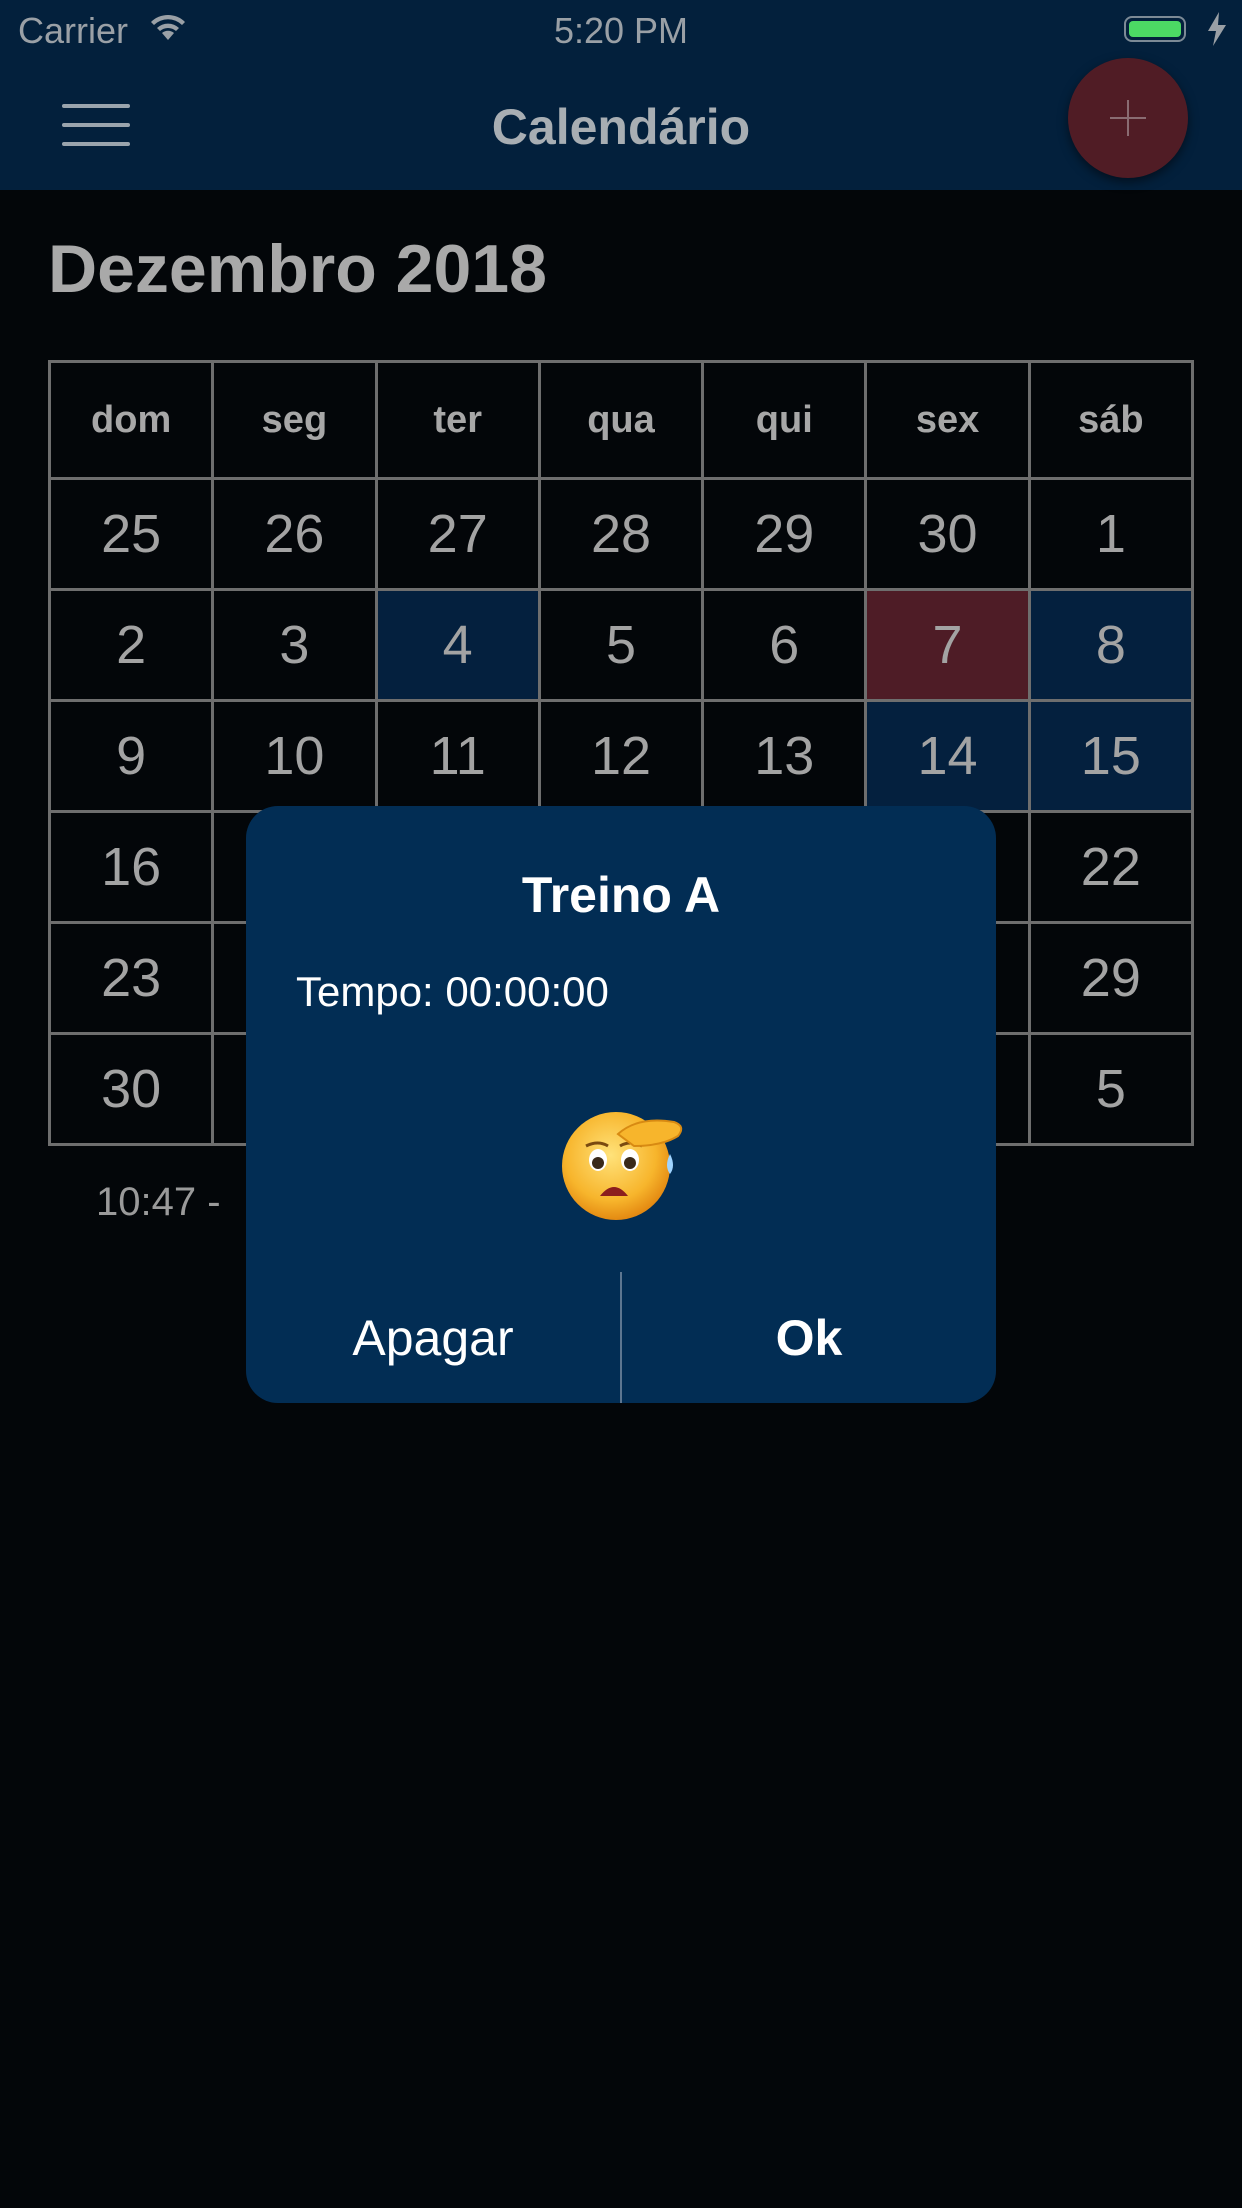 This screenshot has width=1242, height=2208. What do you see at coordinates (621, 895) in the screenshot?
I see `dialog-title: Treino A` at bounding box center [621, 895].